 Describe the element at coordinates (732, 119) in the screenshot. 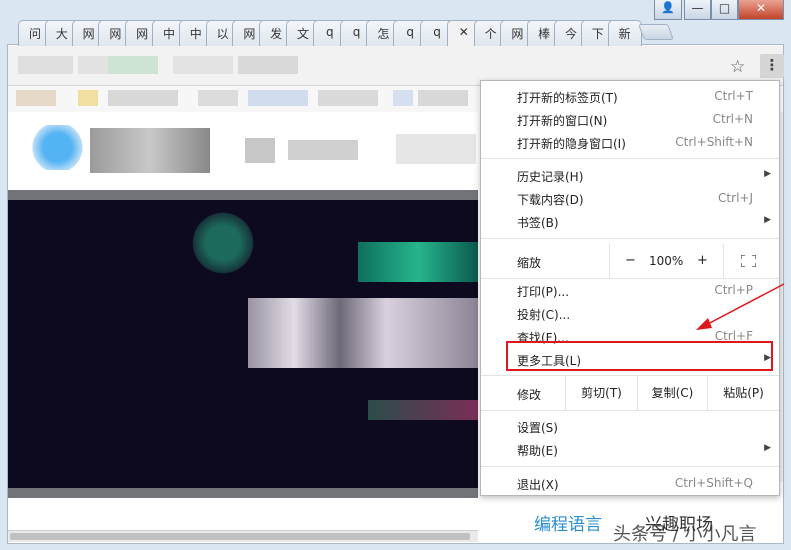

I see `menu-shortcut: Ctrl+N` at that location.